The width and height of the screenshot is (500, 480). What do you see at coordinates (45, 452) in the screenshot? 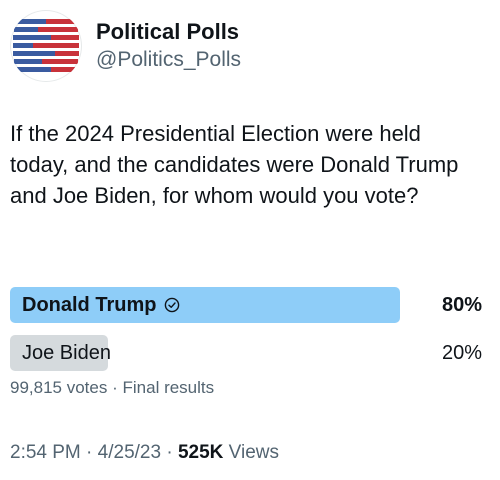
I see `tweet-time: 2:54 PM` at bounding box center [45, 452].